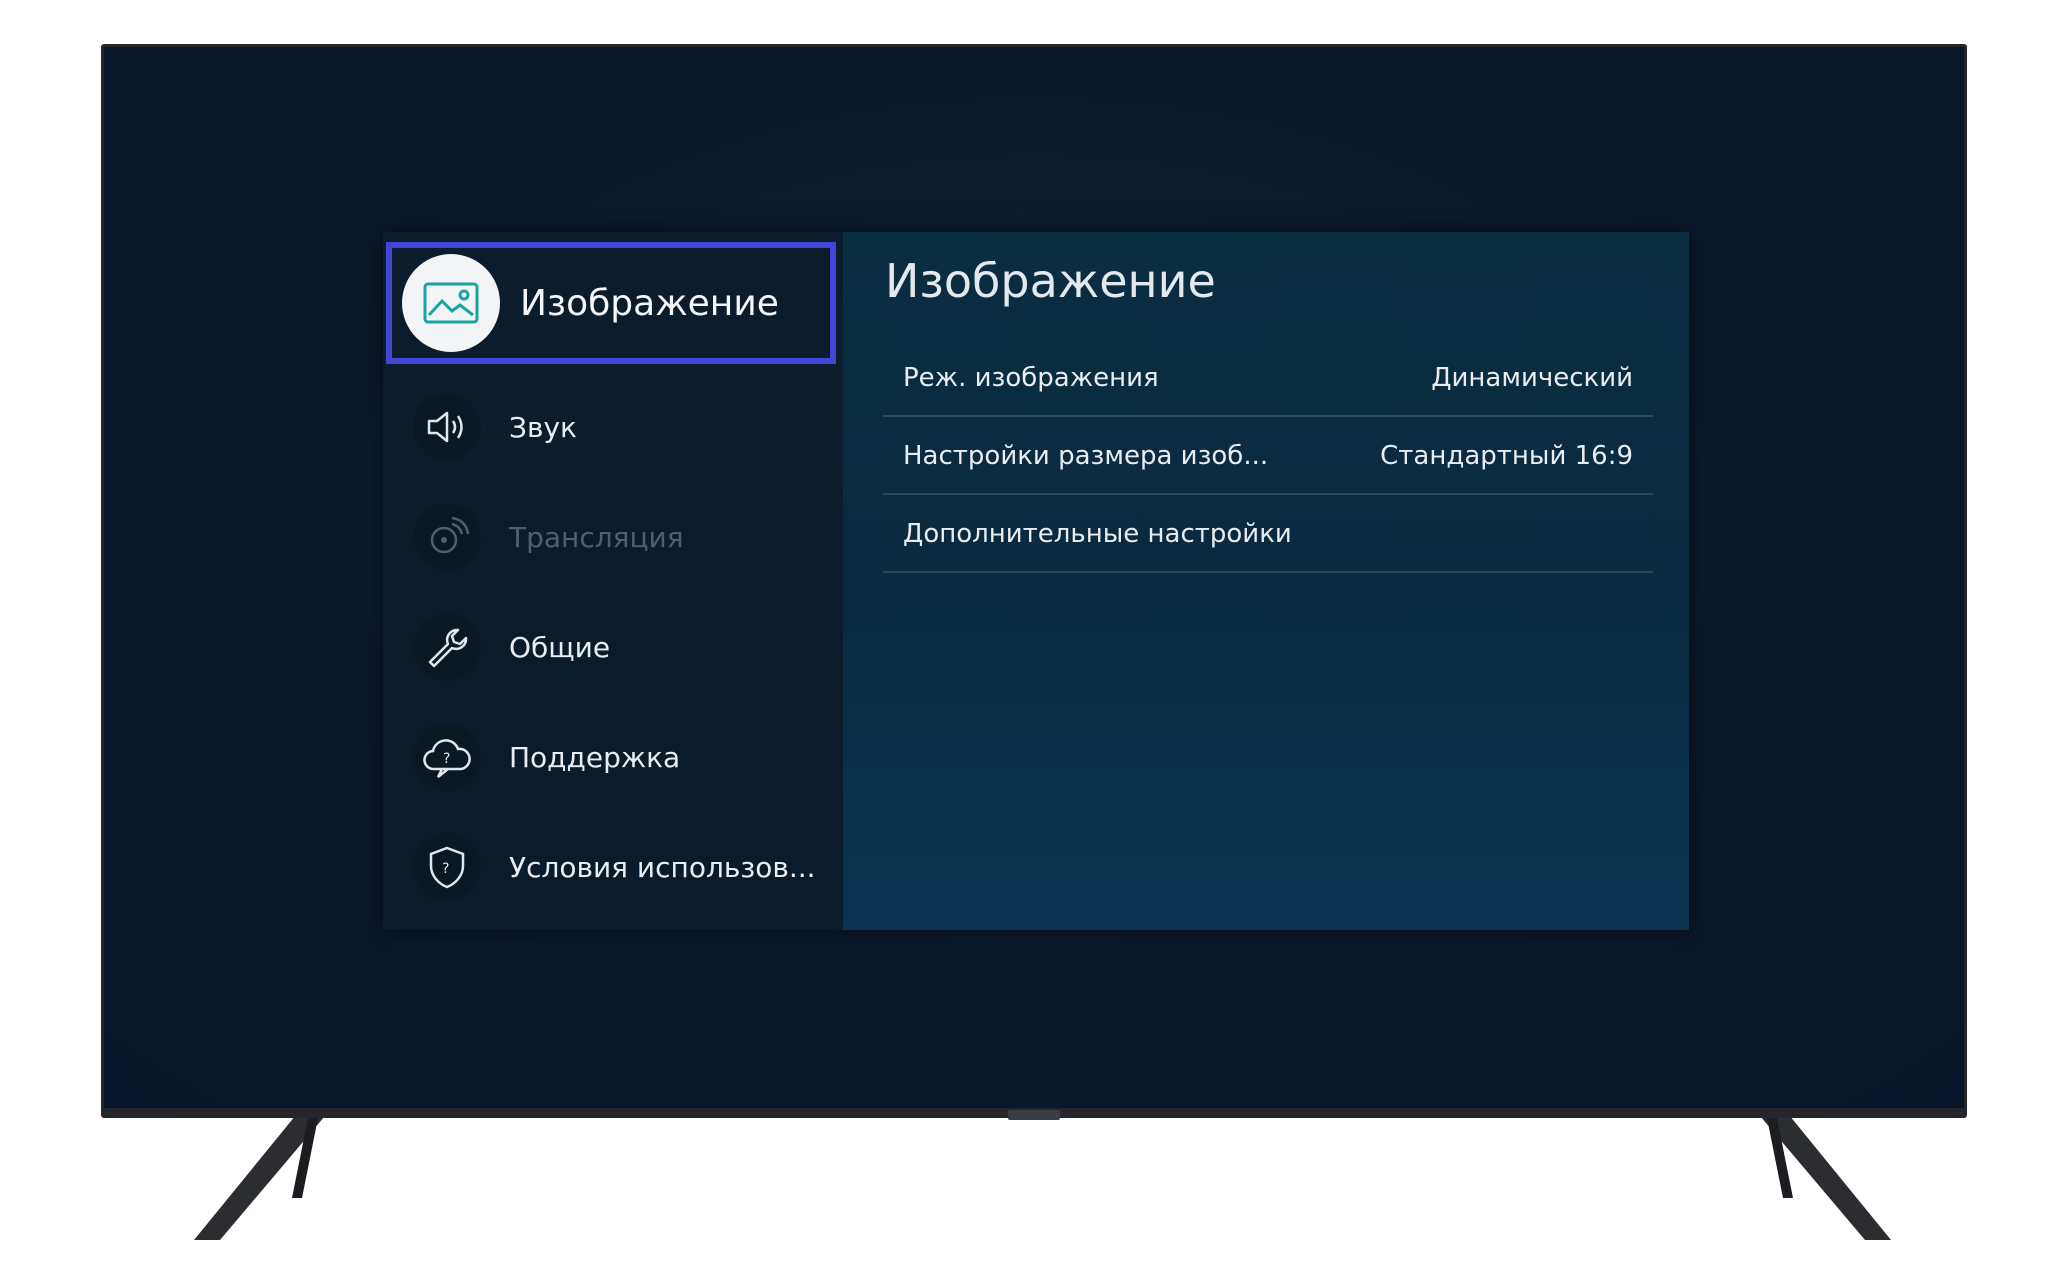  I want to click on sidebar-item-label: Трансляция, so click(596, 537).